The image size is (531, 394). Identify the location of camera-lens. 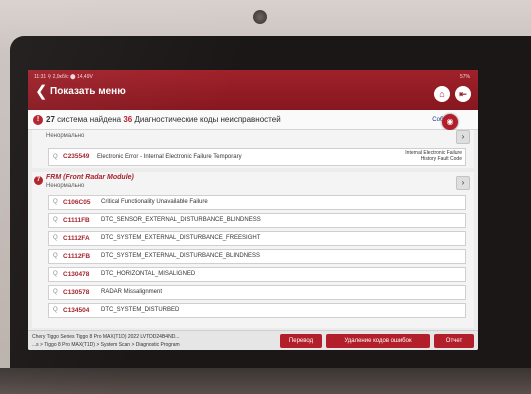
(260, 17).